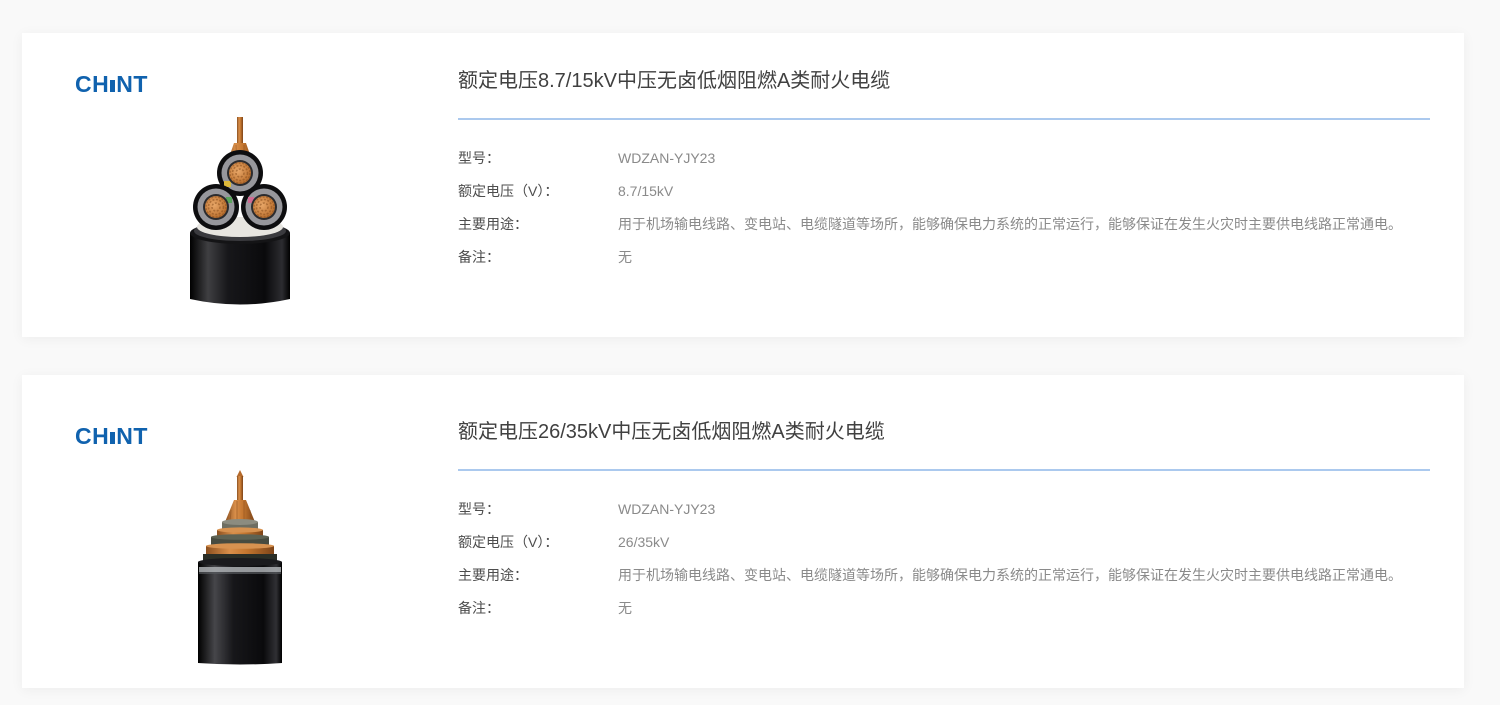 Image resolution: width=1500 pixels, height=705 pixels. What do you see at coordinates (671, 432) in the screenshot?
I see `product-title: 额定电压26/35kV中压无卤低烟阻燃A类耐火电缆` at bounding box center [671, 432].